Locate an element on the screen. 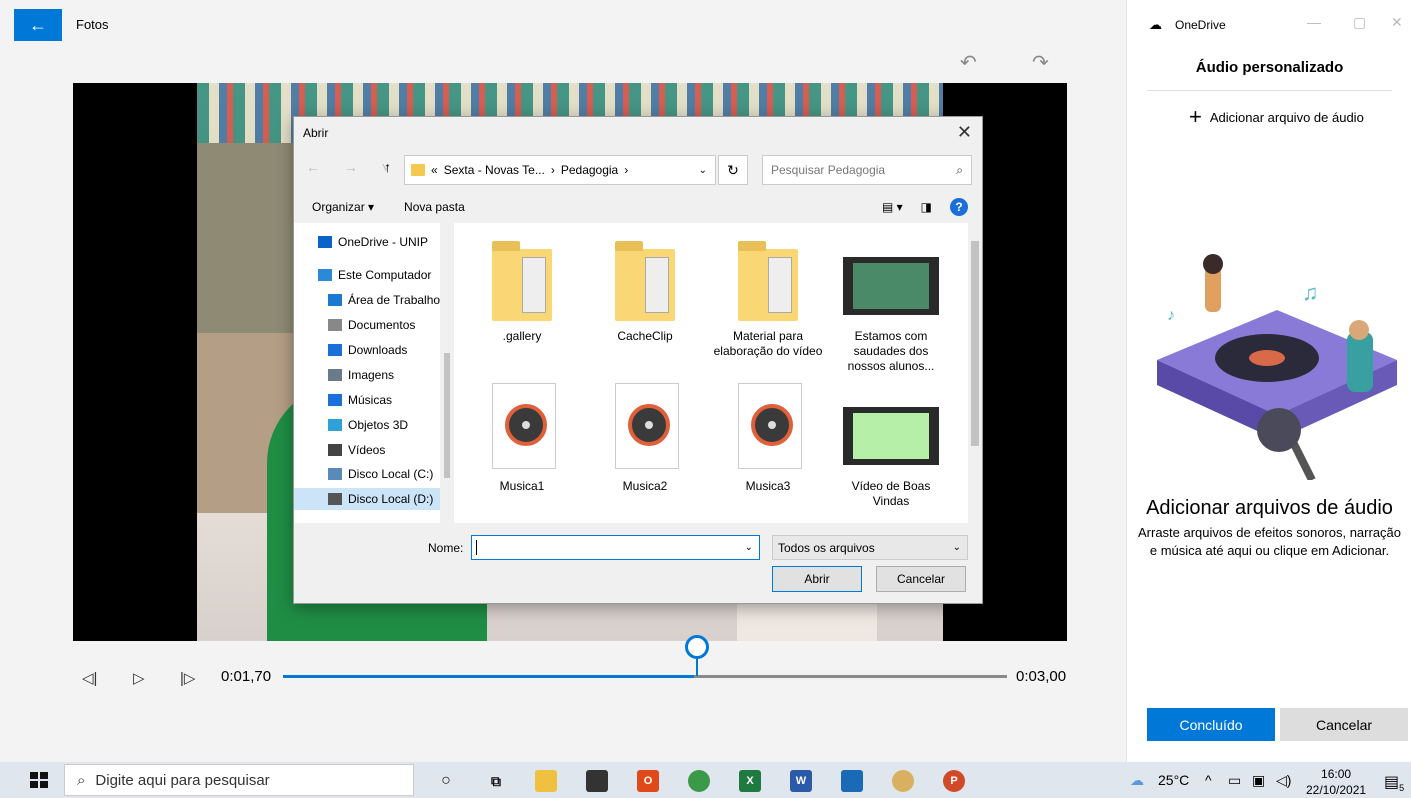  battery-icon: ▭ is located at coordinates (1234, 780).